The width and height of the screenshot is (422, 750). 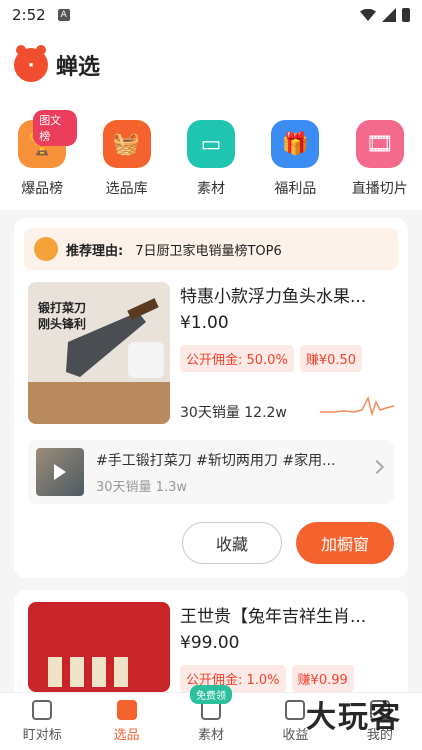 I want to click on category-product-library: 🧺 选品库, so click(x=127, y=159).